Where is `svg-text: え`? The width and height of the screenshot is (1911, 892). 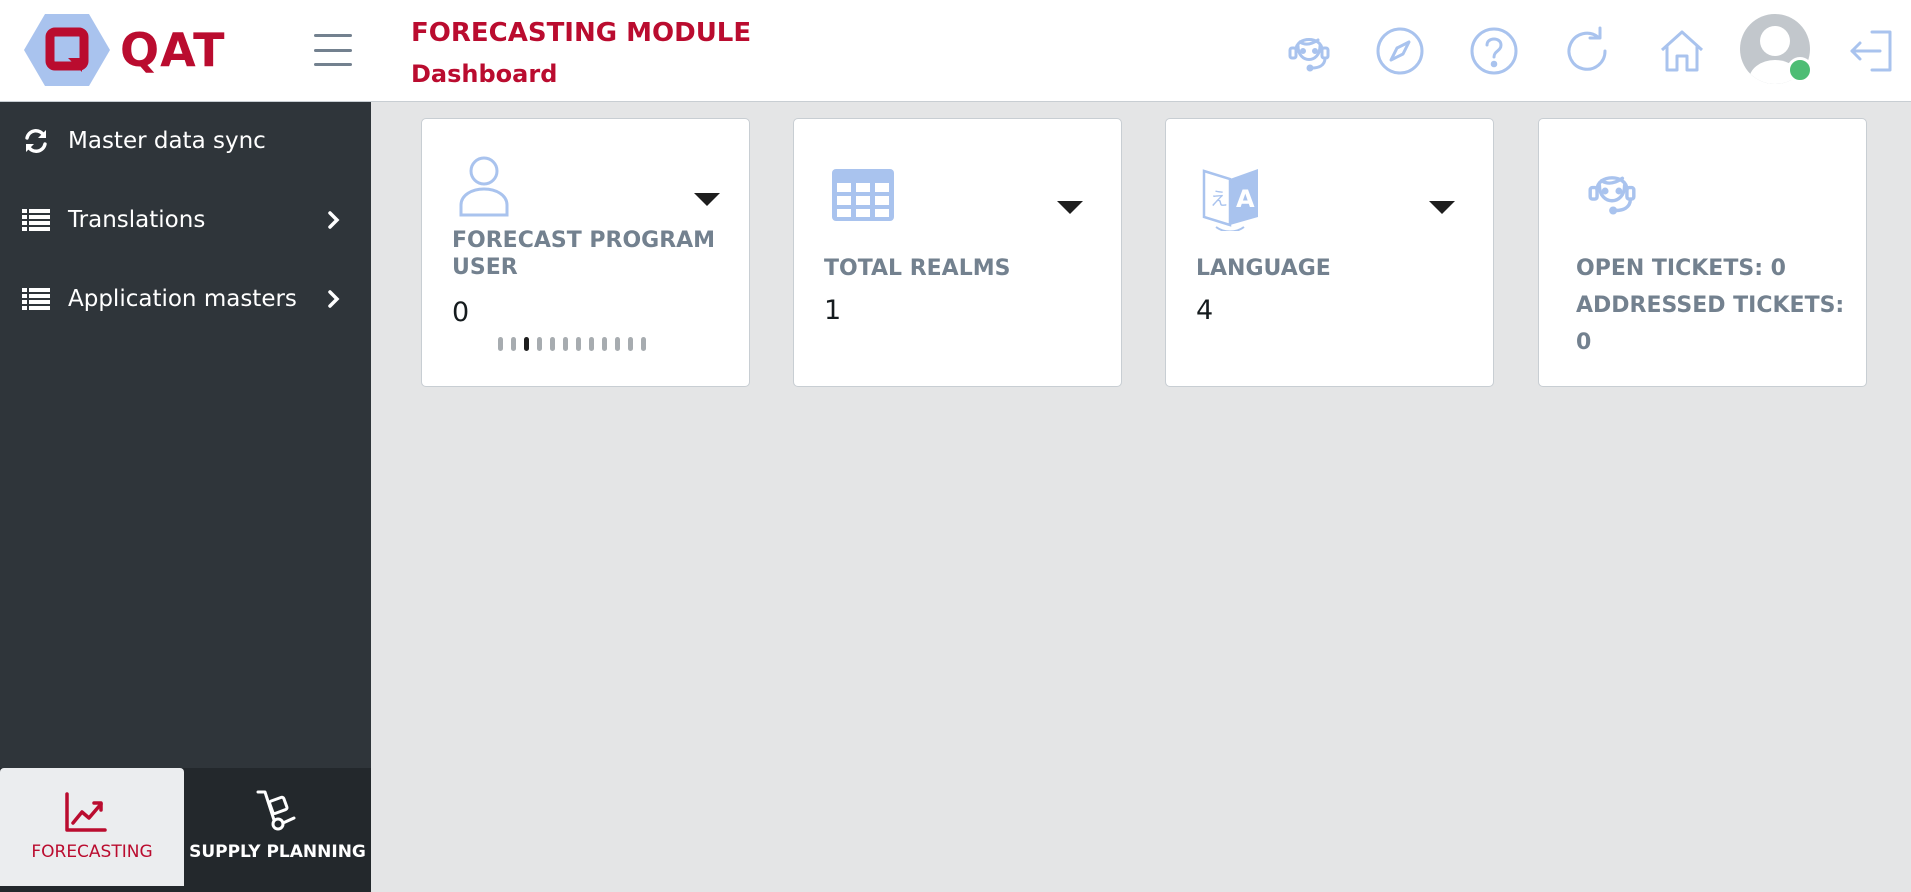
svg-text: え is located at coordinates (1219, 199).